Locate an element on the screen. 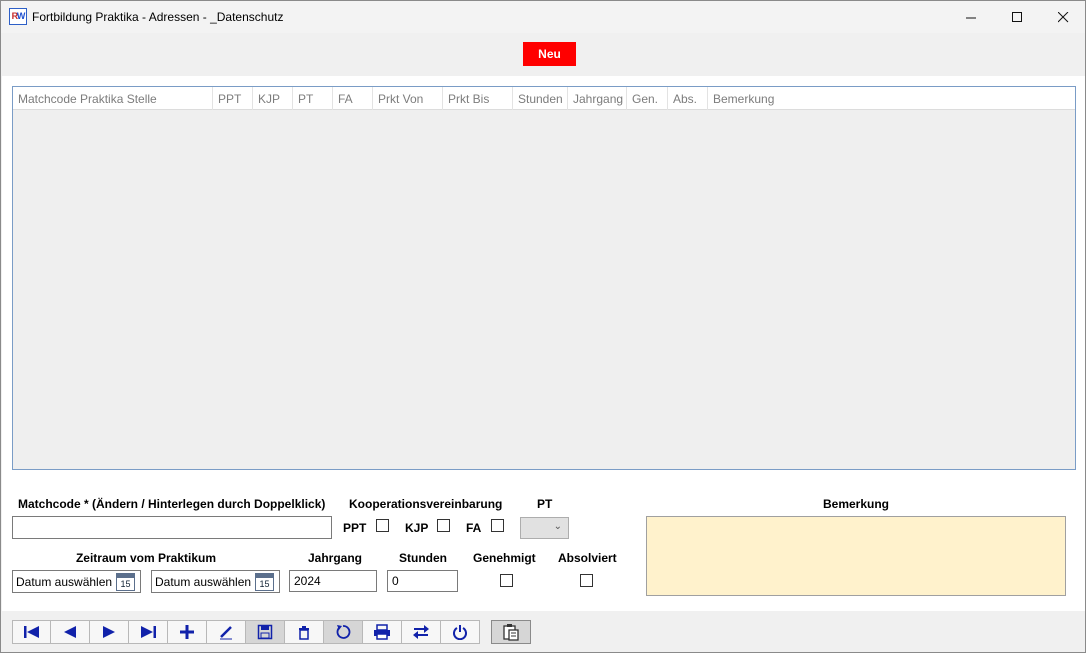 The width and height of the screenshot is (1086, 653). date-to-picker: Datum auswählen 15 is located at coordinates (215, 581).